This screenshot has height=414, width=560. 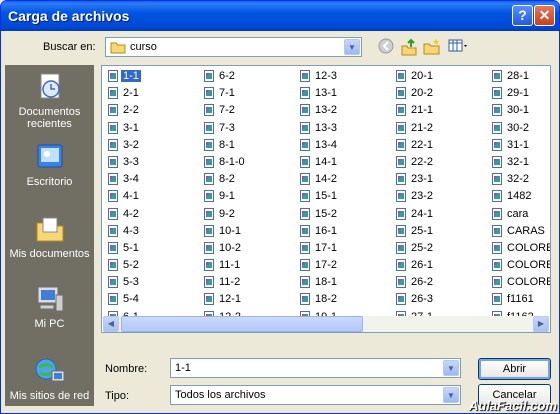 I want to click on place-network: Mis sitios de red, so click(x=49, y=378).